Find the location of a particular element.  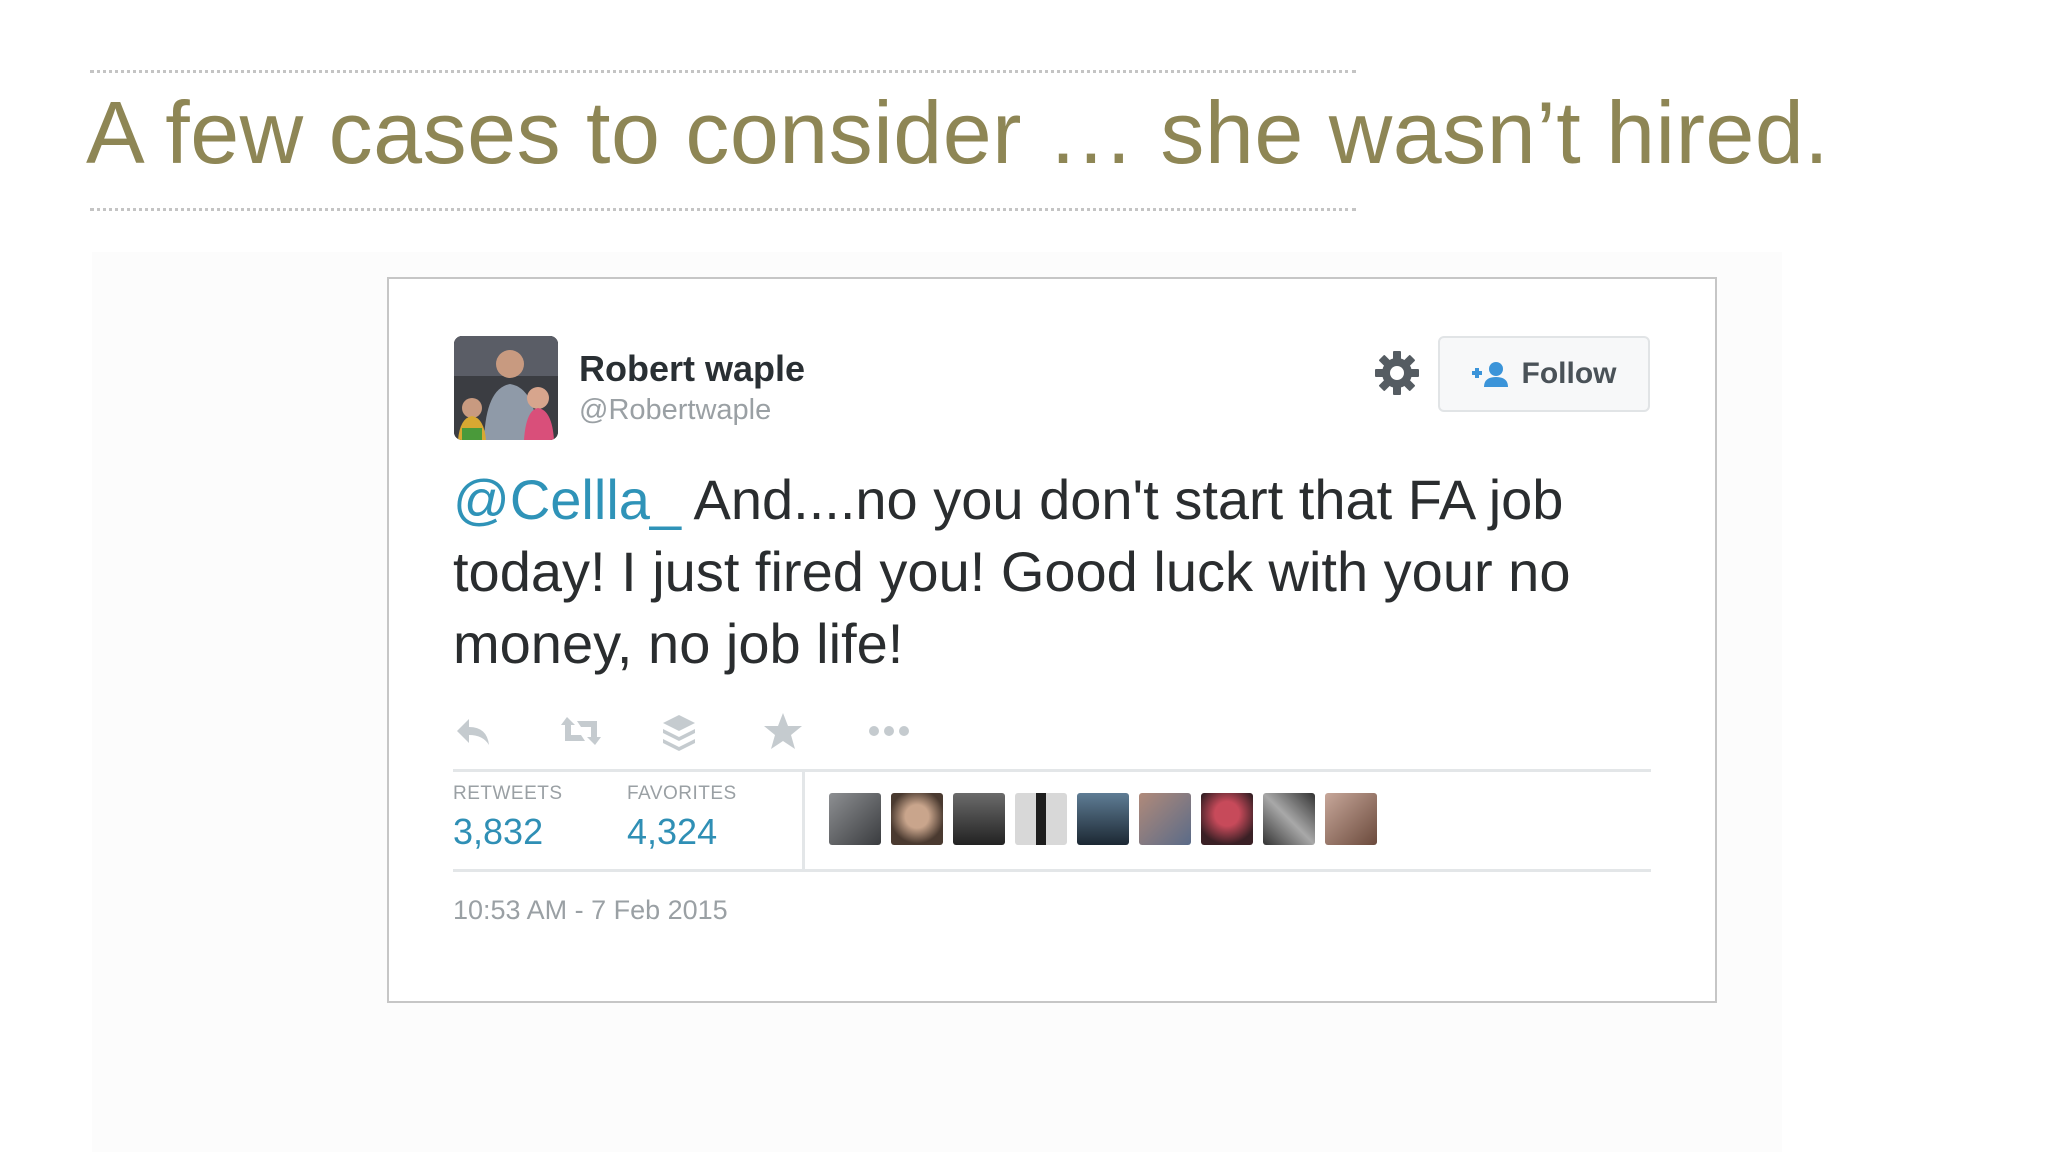

author-handle: @Robertwaple is located at coordinates (675, 410).